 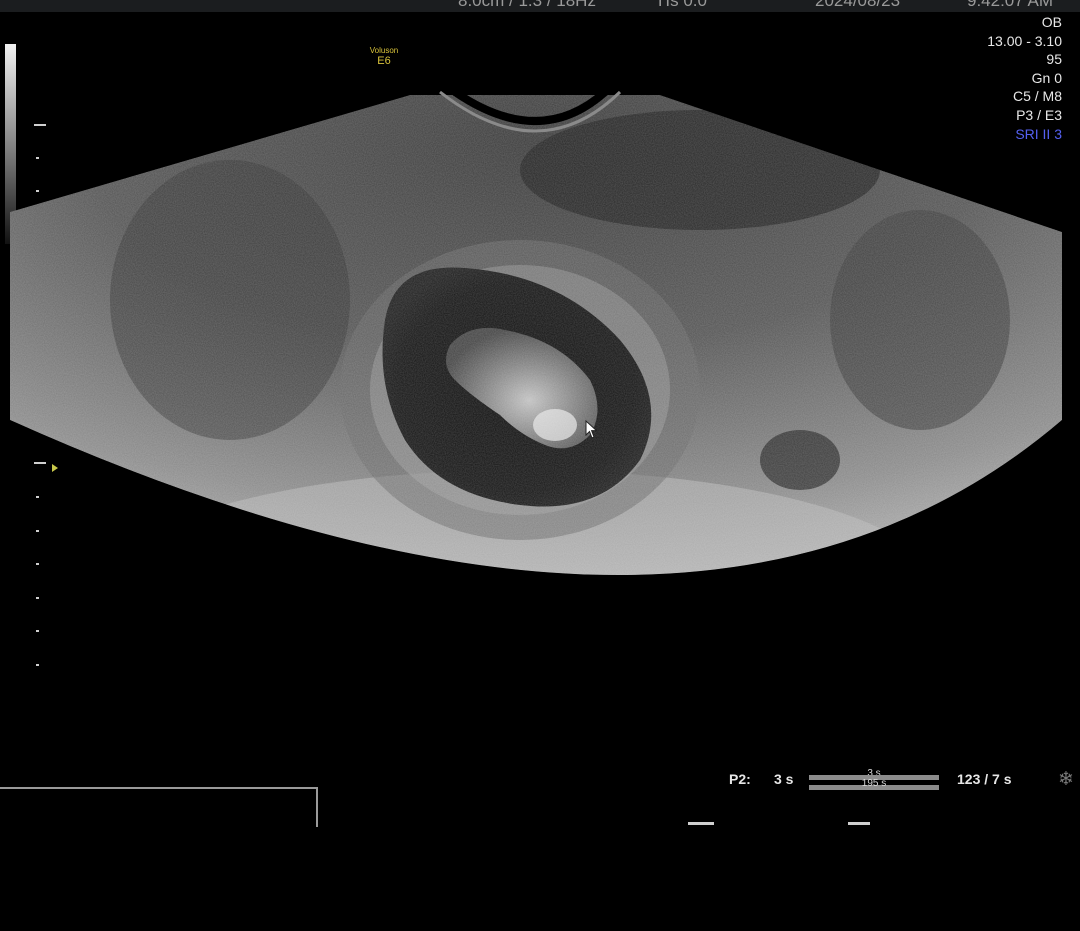 I want to click on cine-label: P2:, so click(x=740, y=779).